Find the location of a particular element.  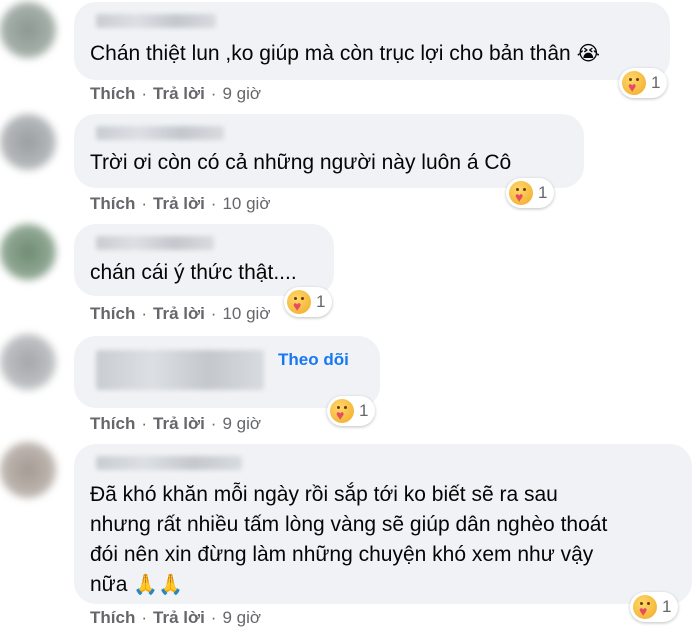

praying-hands-emoji: 🙏🙏 is located at coordinates (158, 585).